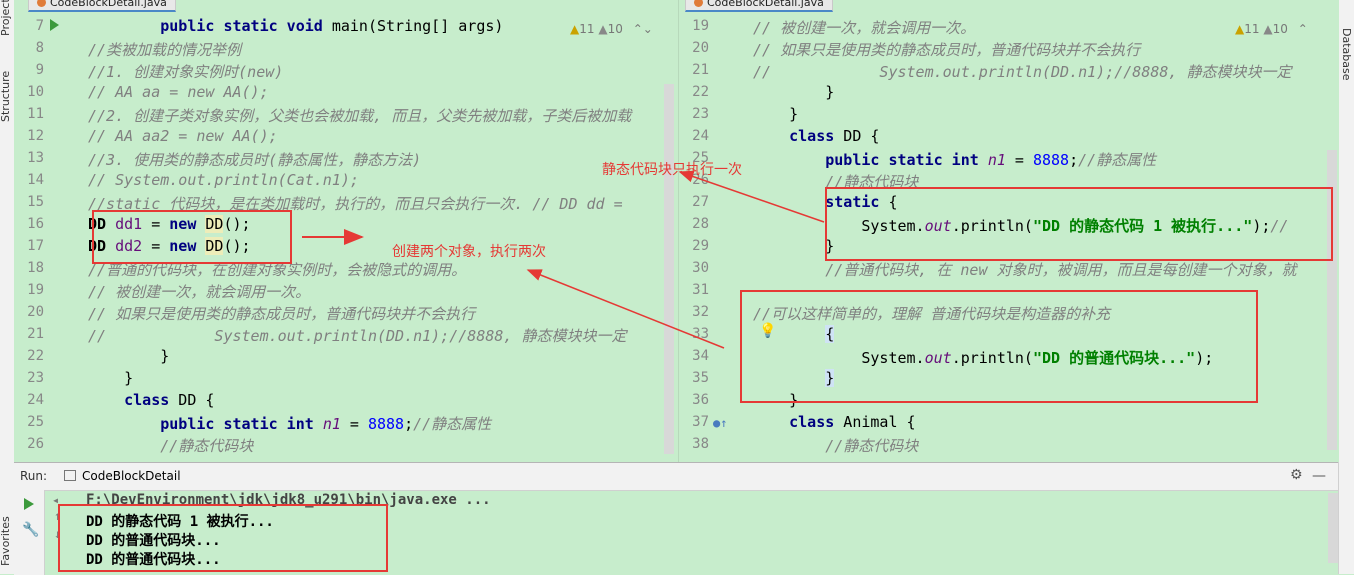  What do you see at coordinates (700, 378) in the screenshot?
I see `line-number: 35` at bounding box center [700, 378].